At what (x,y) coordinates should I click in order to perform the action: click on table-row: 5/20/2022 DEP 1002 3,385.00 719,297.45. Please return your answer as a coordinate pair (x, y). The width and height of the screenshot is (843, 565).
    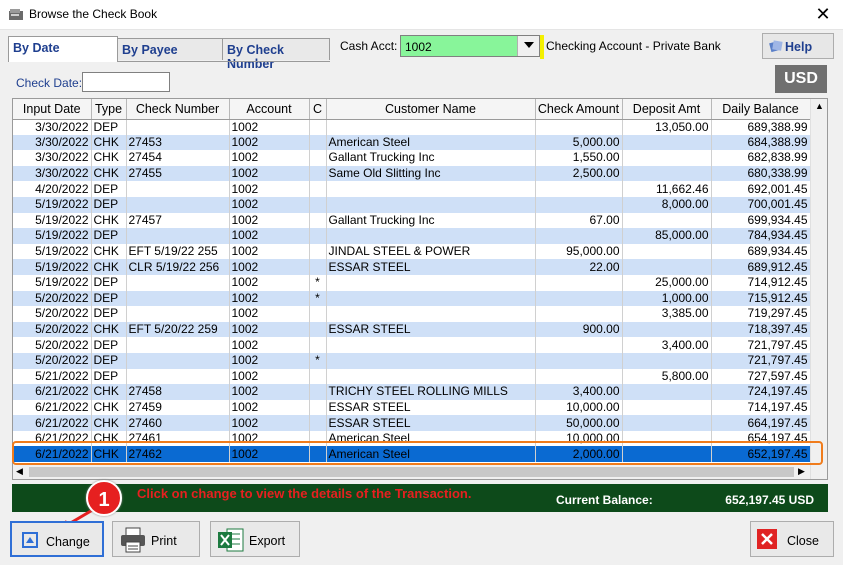
    Looking at the image, I should click on (412, 314).